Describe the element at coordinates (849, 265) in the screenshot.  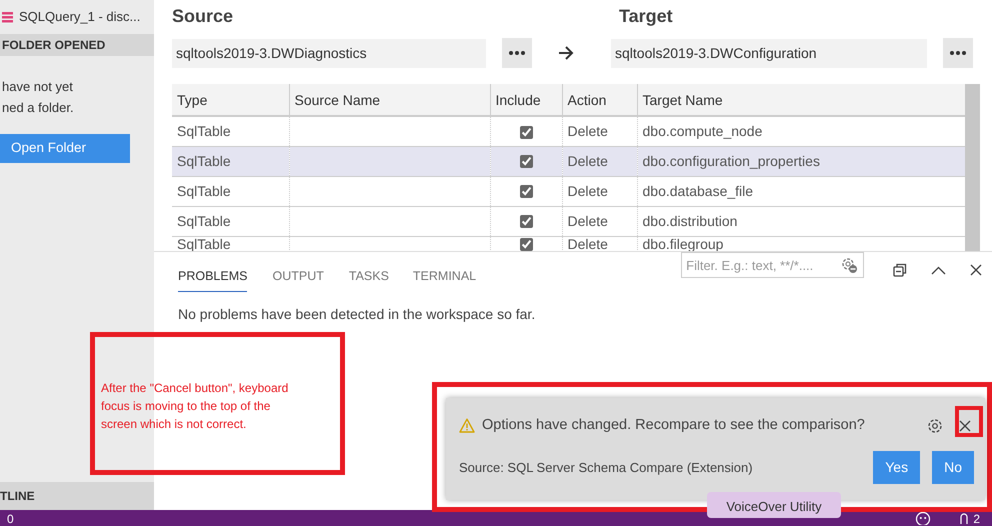
I see `filter-settings-icon` at that location.